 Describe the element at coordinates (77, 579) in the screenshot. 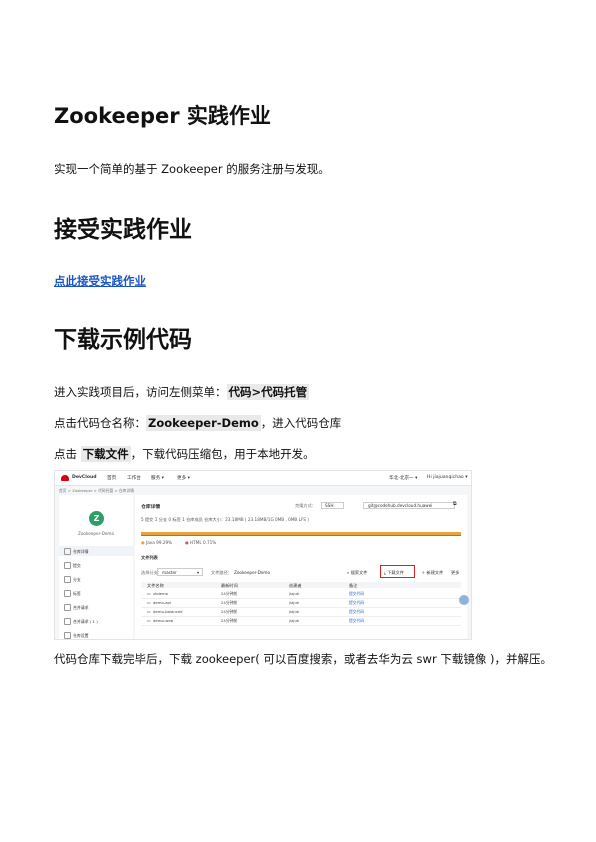

I see `sidebar-item-label: 分支` at that location.